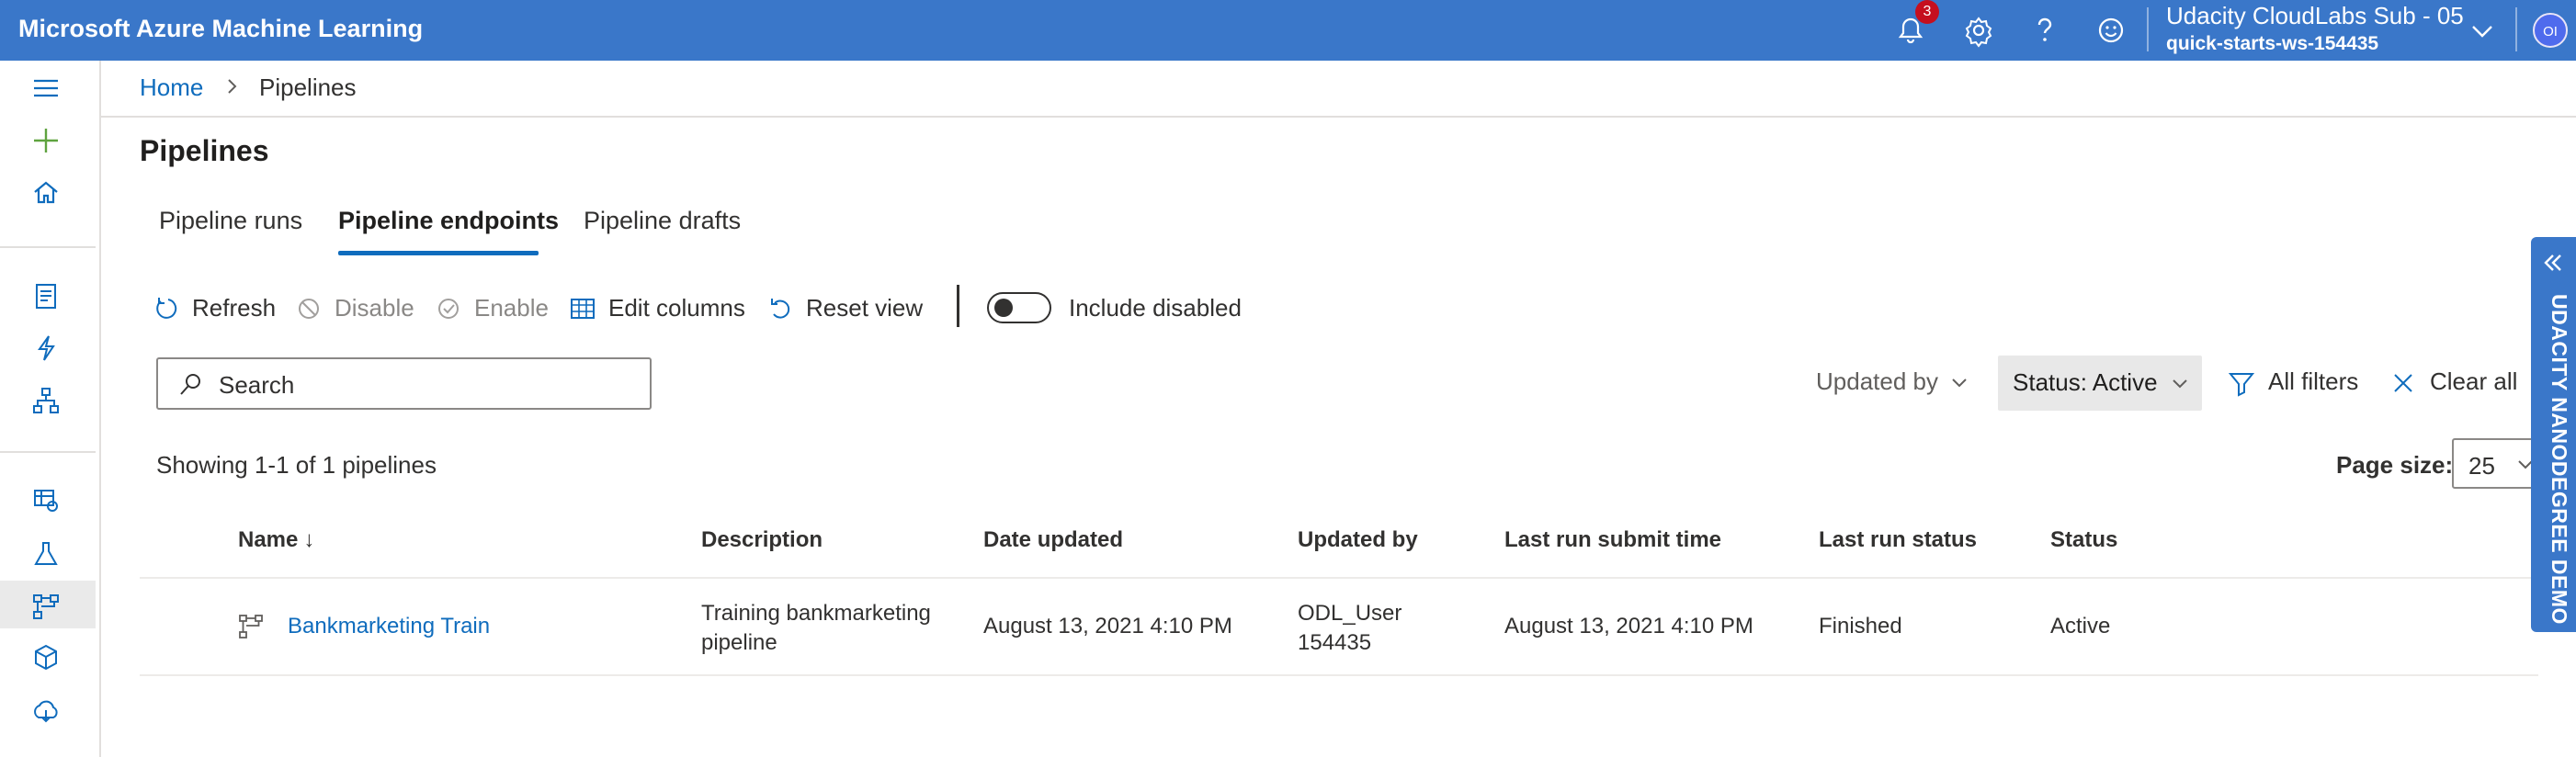  What do you see at coordinates (739, 643) in the screenshot?
I see `cell-description-line: pipeline` at bounding box center [739, 643].